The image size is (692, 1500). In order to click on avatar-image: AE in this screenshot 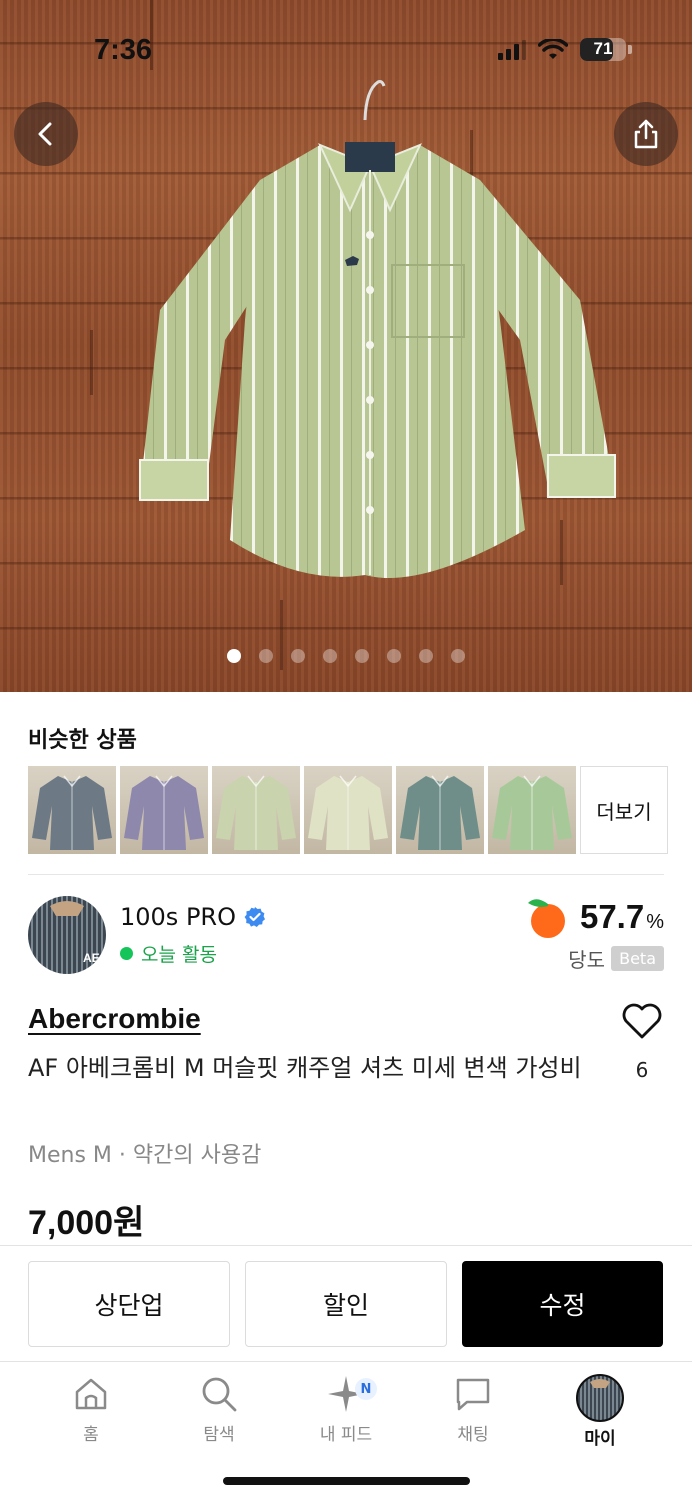, I will do `click(75, 933)`.